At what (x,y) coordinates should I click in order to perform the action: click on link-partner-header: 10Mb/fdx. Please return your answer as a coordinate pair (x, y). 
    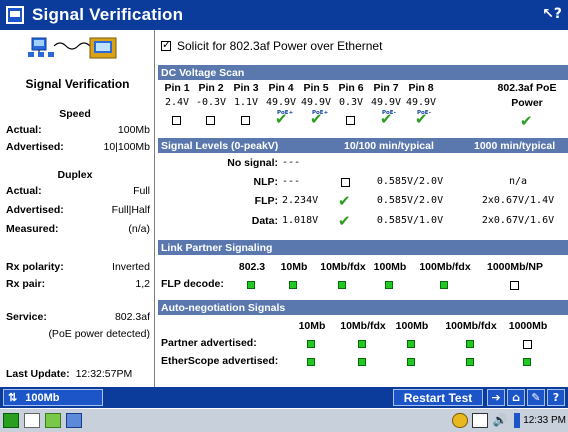
    Looking at the image, I should click on (343, 267).